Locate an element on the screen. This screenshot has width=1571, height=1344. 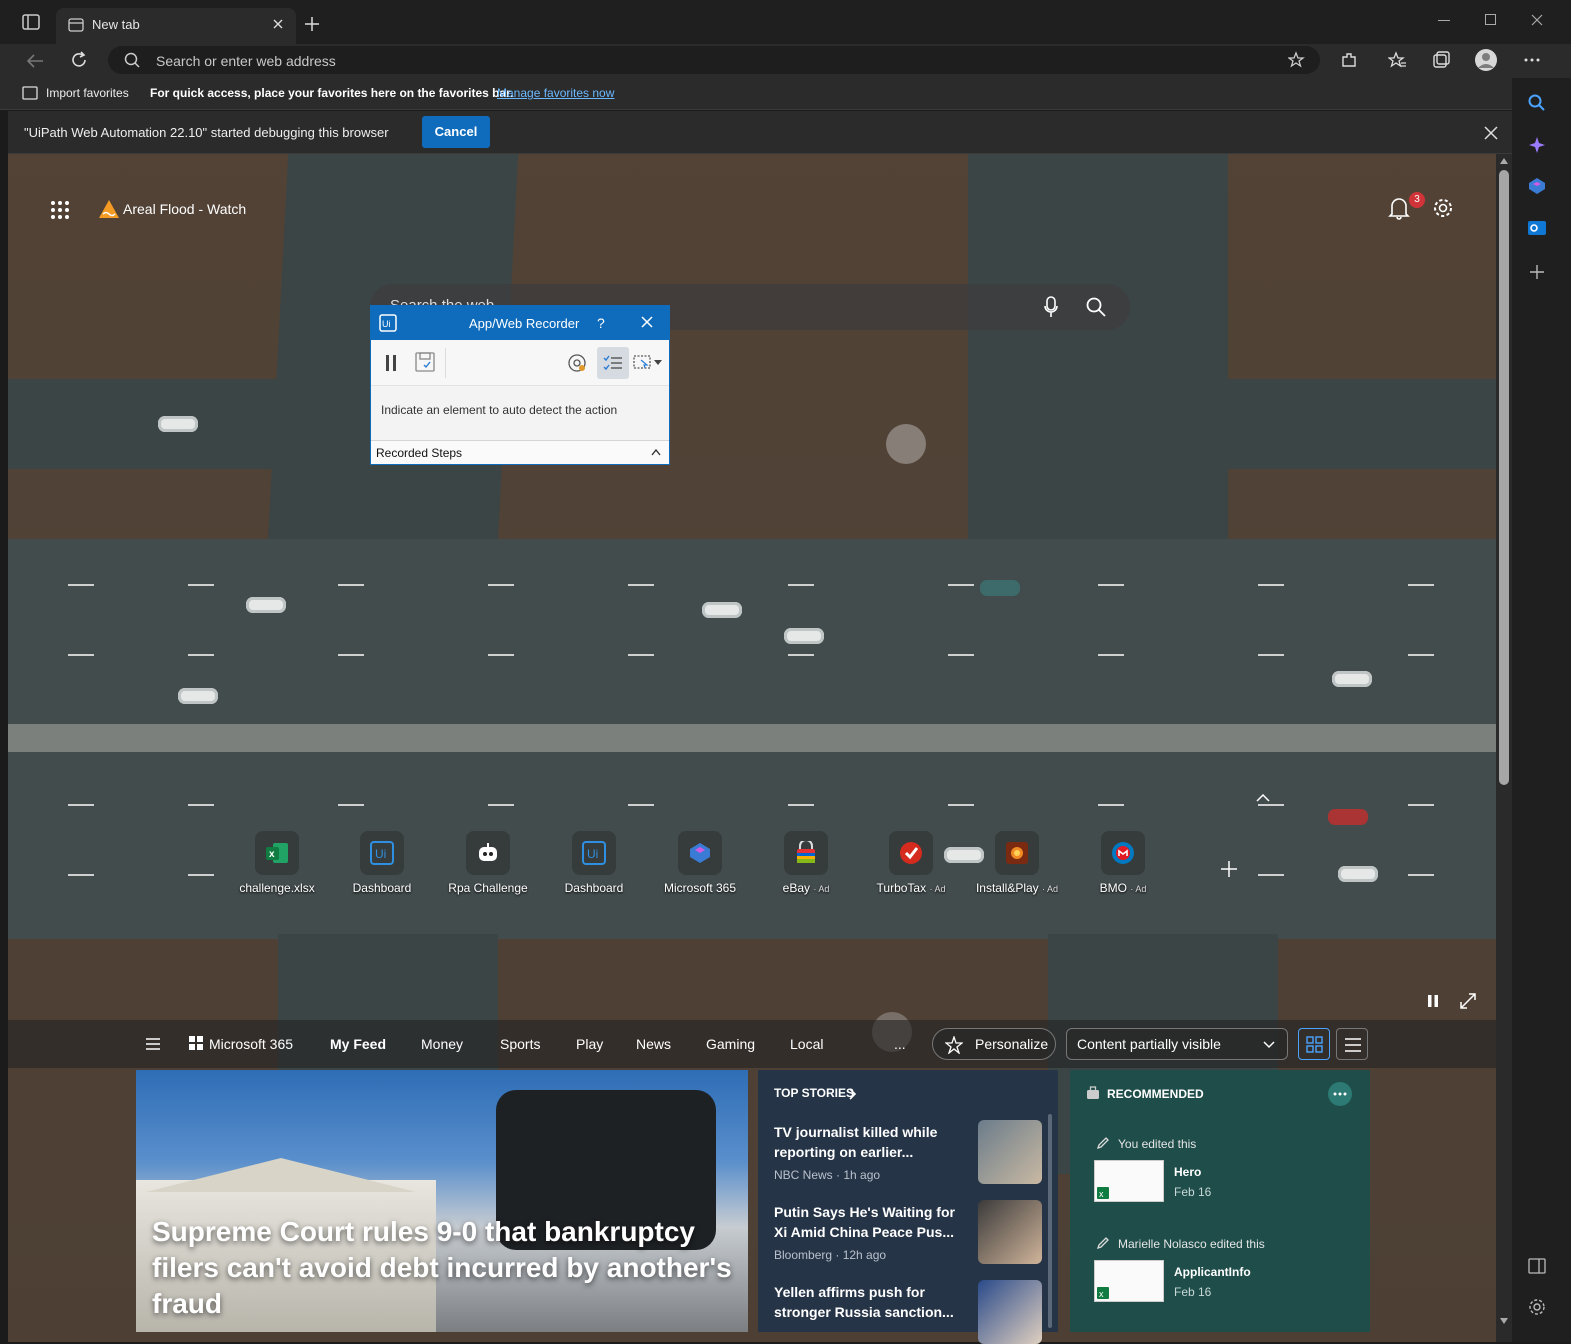
screen-capture-dropdown-icon is located at coordinates (648, 363).